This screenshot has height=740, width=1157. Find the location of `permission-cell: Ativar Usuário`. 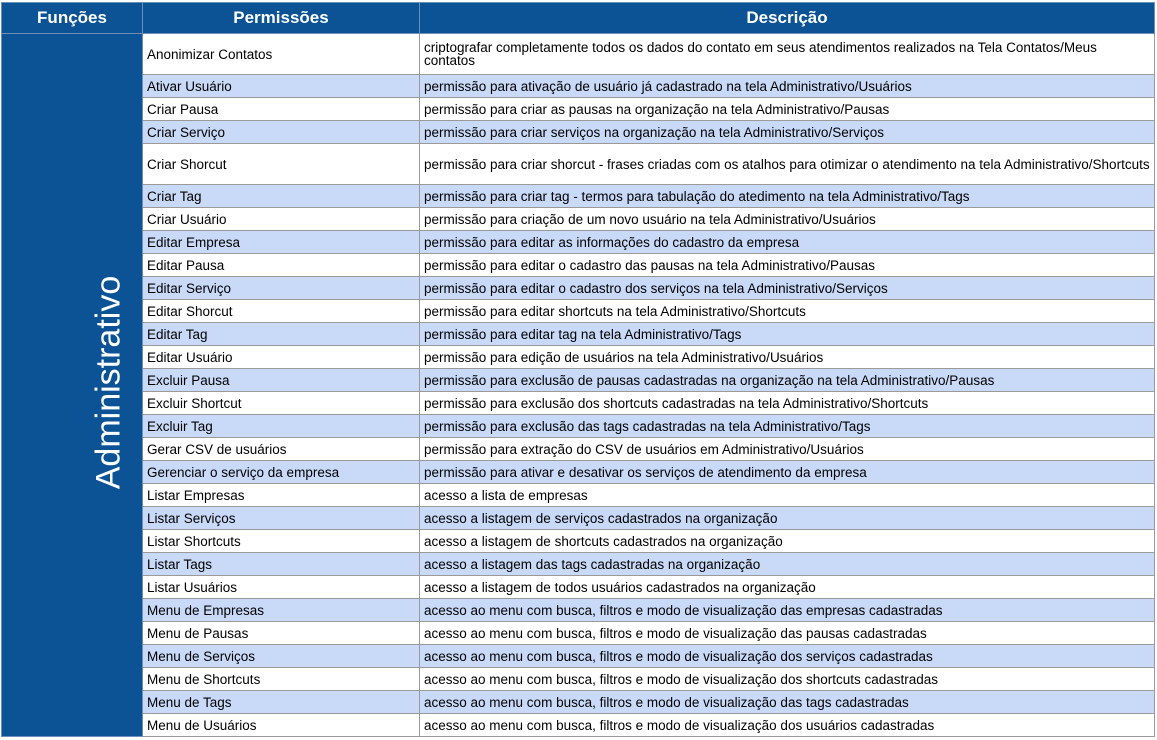

permission-cell: Ativar Usuário is located at coordinates (281, 86).